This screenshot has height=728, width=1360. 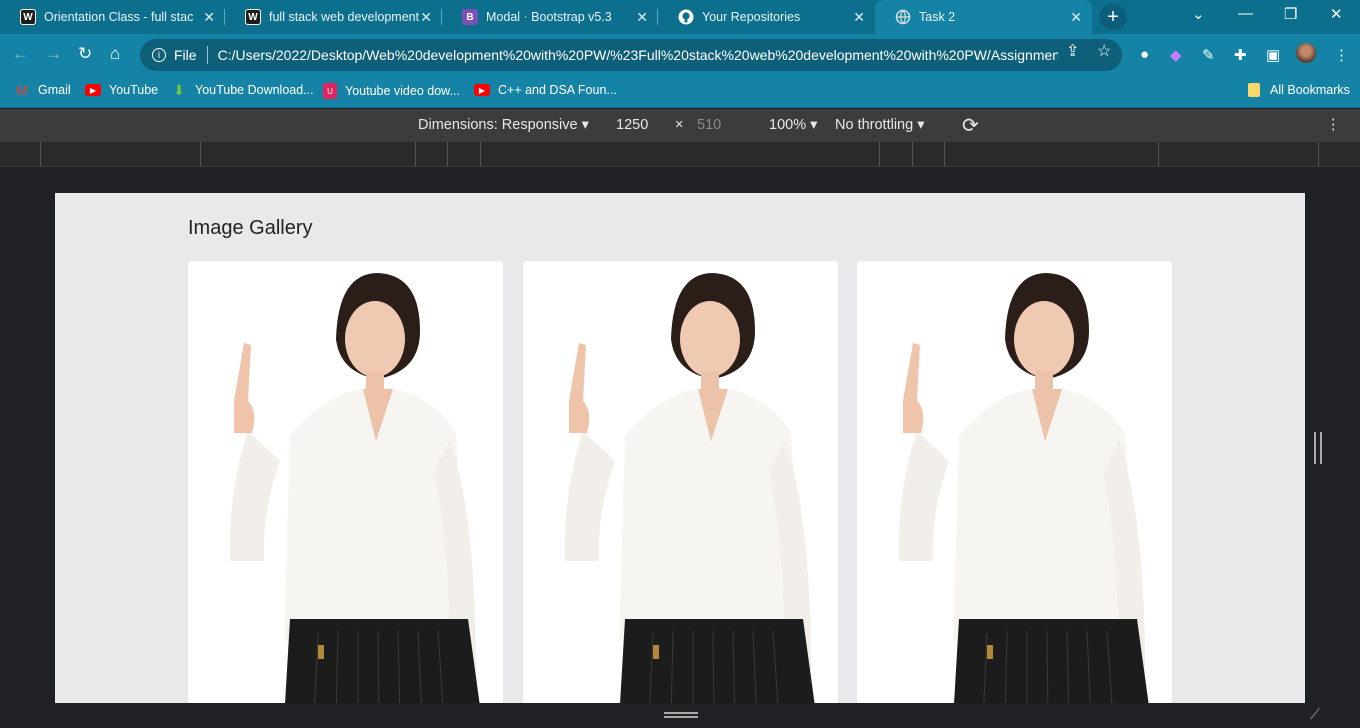 What do you see at coordinates (1310, 90) in the screenshot?
I see `bookmark-label: All Bookmarks` at bounding box center [1310, 90].